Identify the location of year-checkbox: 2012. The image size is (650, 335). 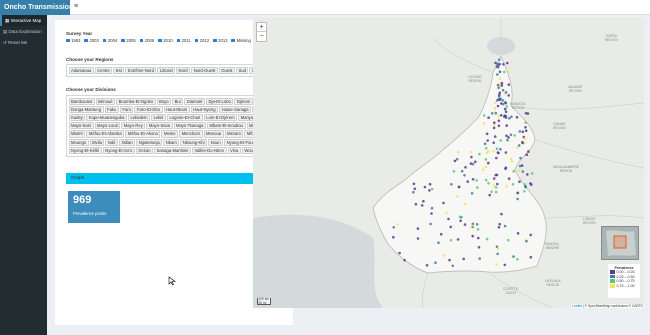
(201, 41).